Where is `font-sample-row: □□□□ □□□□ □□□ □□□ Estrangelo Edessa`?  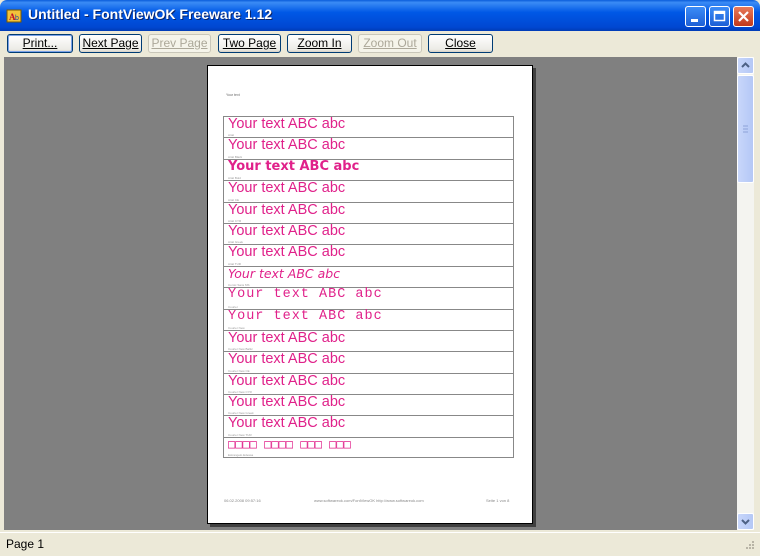 font-sample-row: □□□□ □□□□ □□□ □□□ Estrangelo Edessa is located at coordinates (368, 447).